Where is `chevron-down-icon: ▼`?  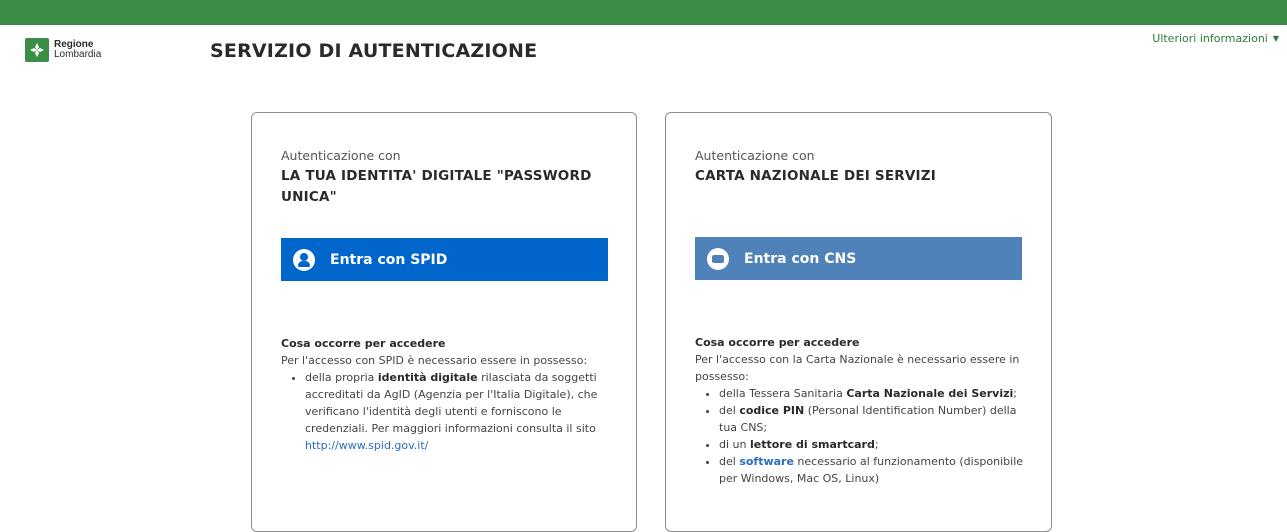
chevron-down-icon: ▼ is located at coordinates (1275, 38).